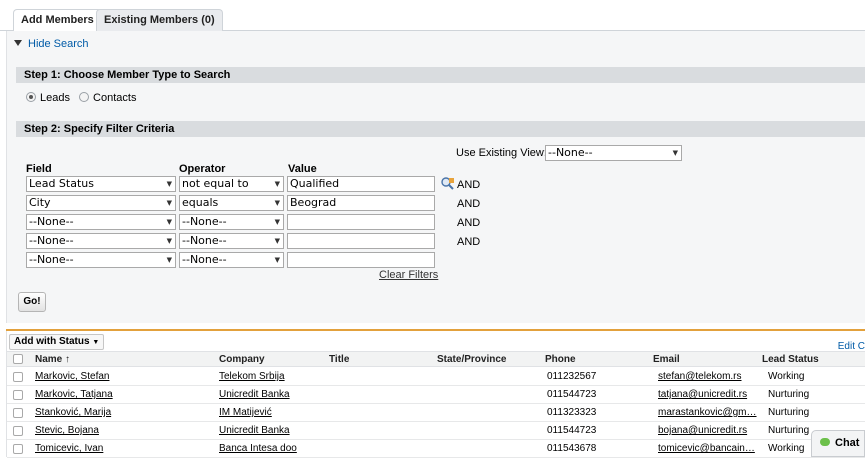 The width and height of the screenshot is (865, 458). I want to click on field-column-label: Field, so click(39, 169).